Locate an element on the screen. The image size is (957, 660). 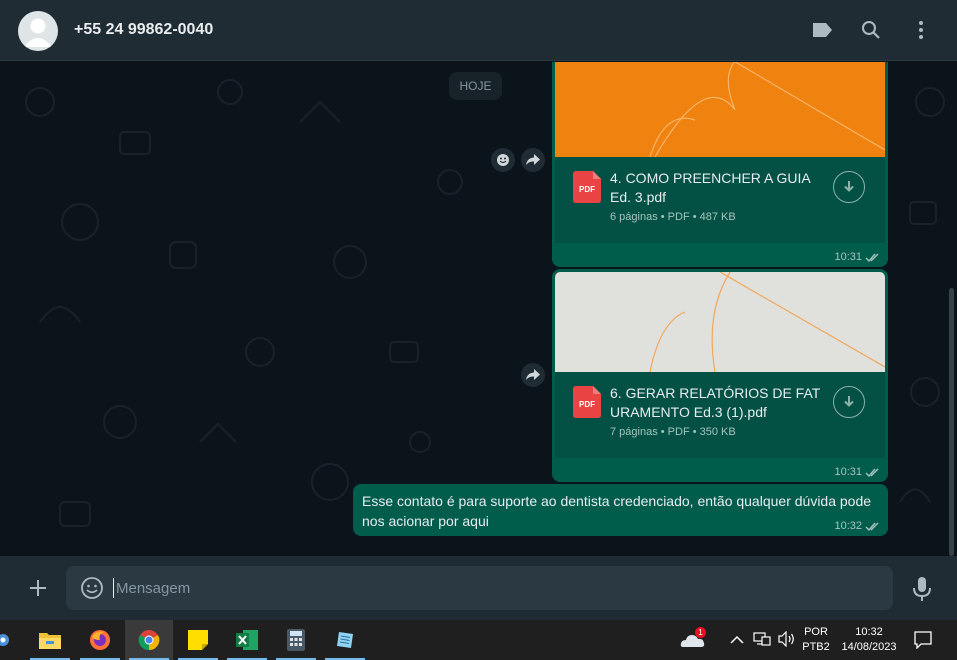
excel-icon is located at coordinates (247, 640).